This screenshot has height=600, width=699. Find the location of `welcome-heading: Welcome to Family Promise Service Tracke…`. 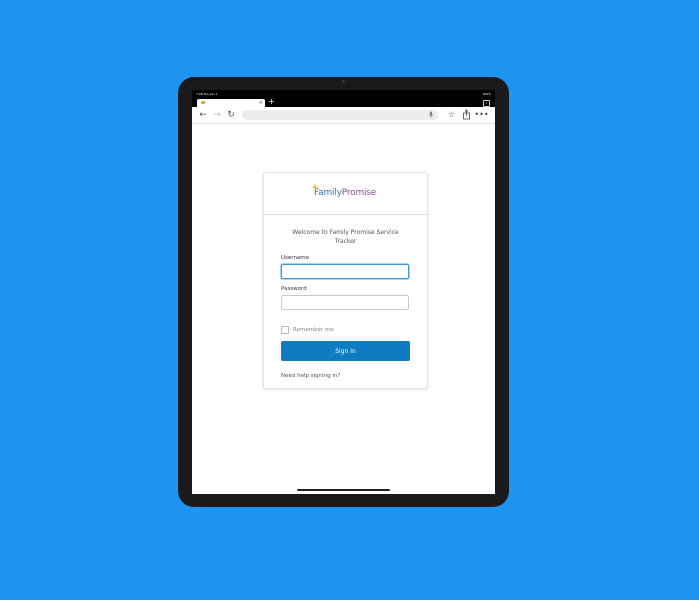

welcome-heading: Welcome to Family Promise Service Tracke… is located at coordinates (345, 237).